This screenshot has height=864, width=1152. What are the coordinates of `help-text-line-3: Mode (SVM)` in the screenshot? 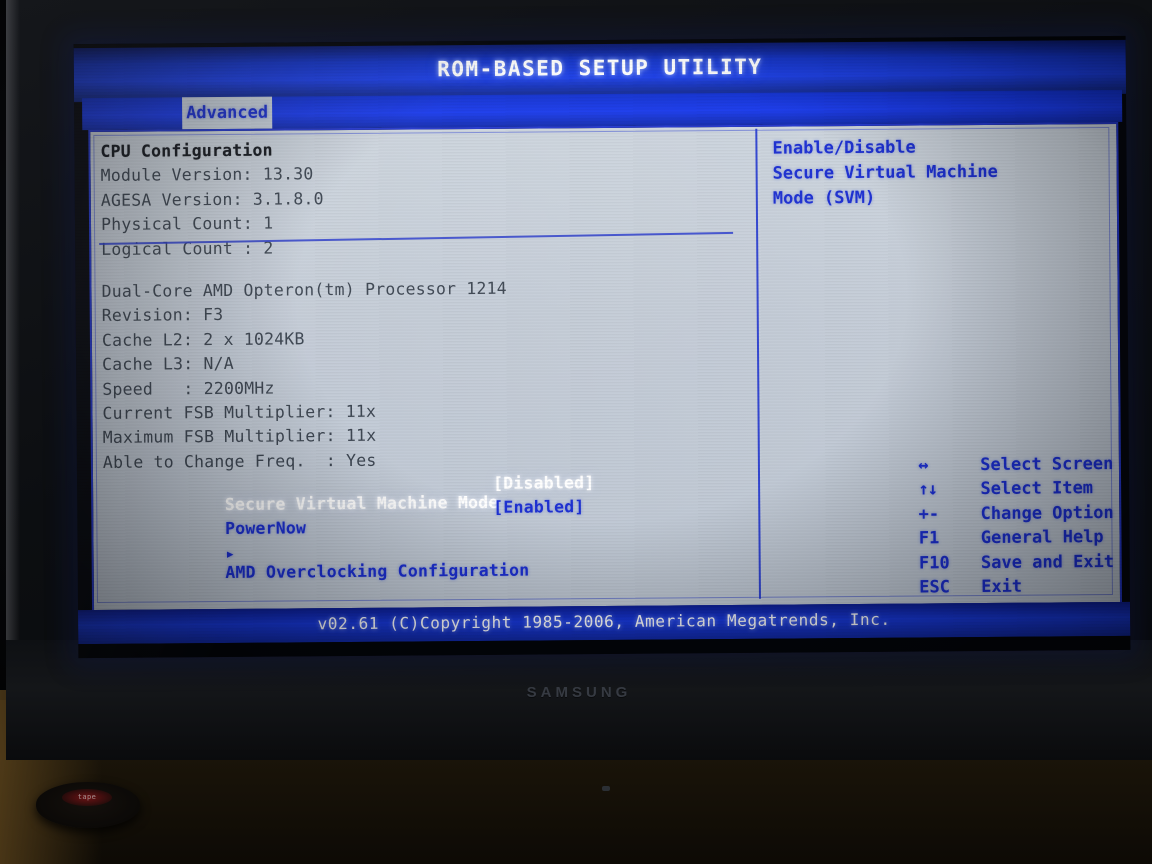 It's located at (824, 198).